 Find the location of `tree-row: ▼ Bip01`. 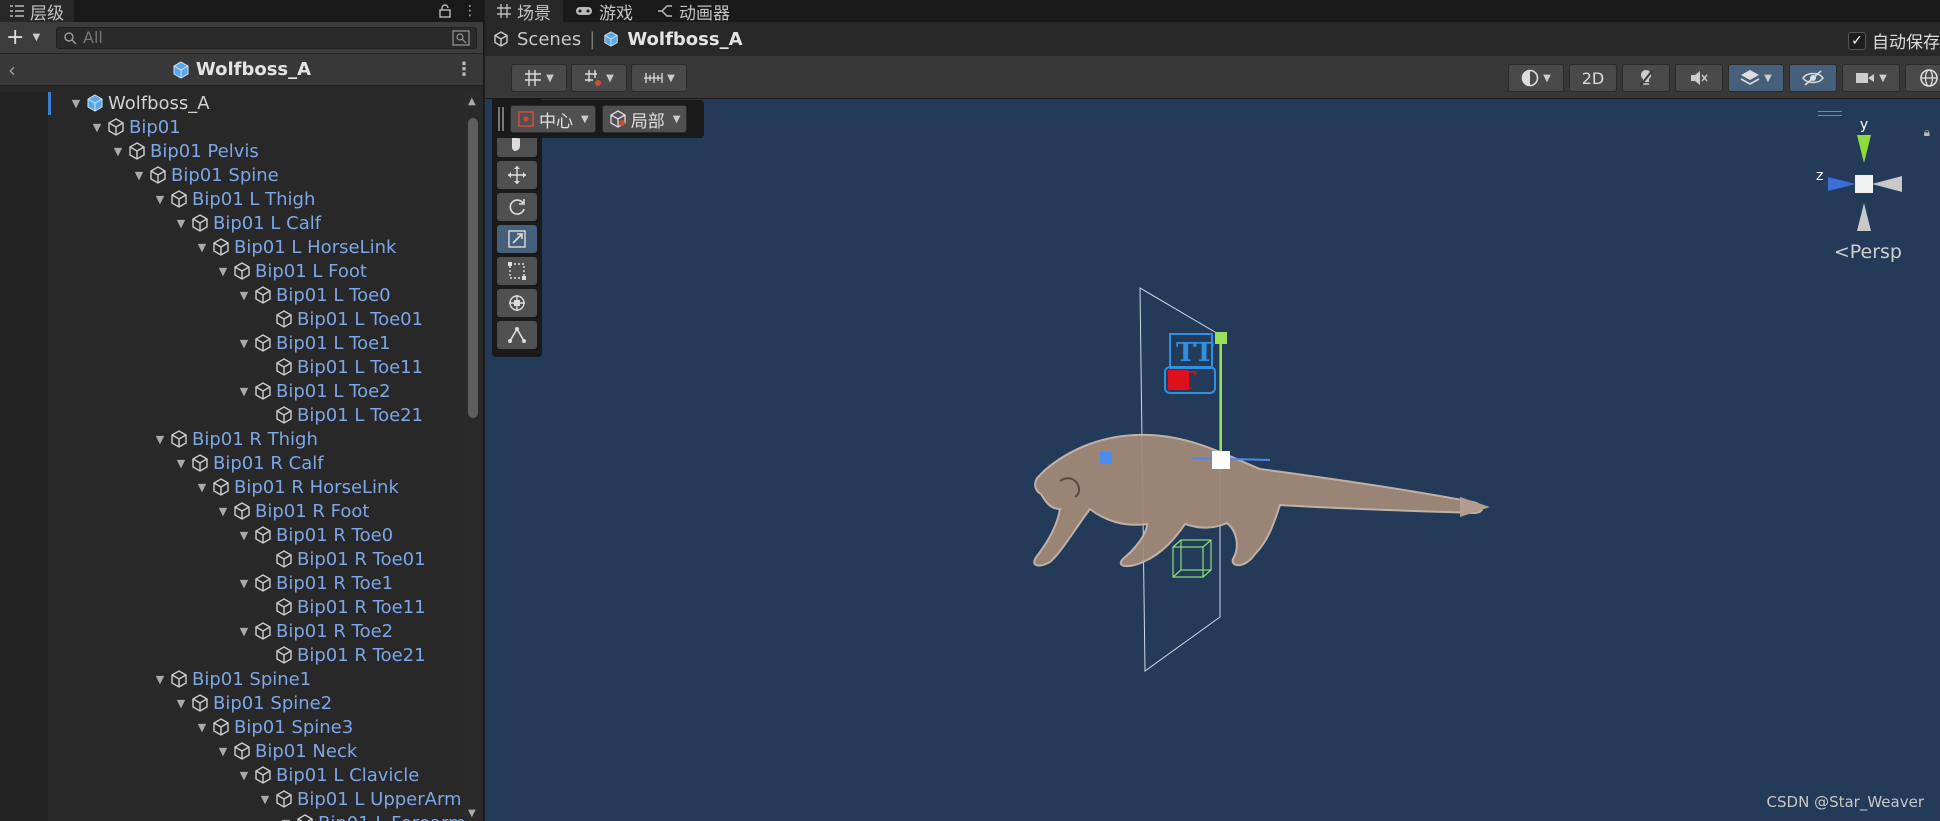

tree-row: ▼ Bip01 is located at coordinates (90, 127).